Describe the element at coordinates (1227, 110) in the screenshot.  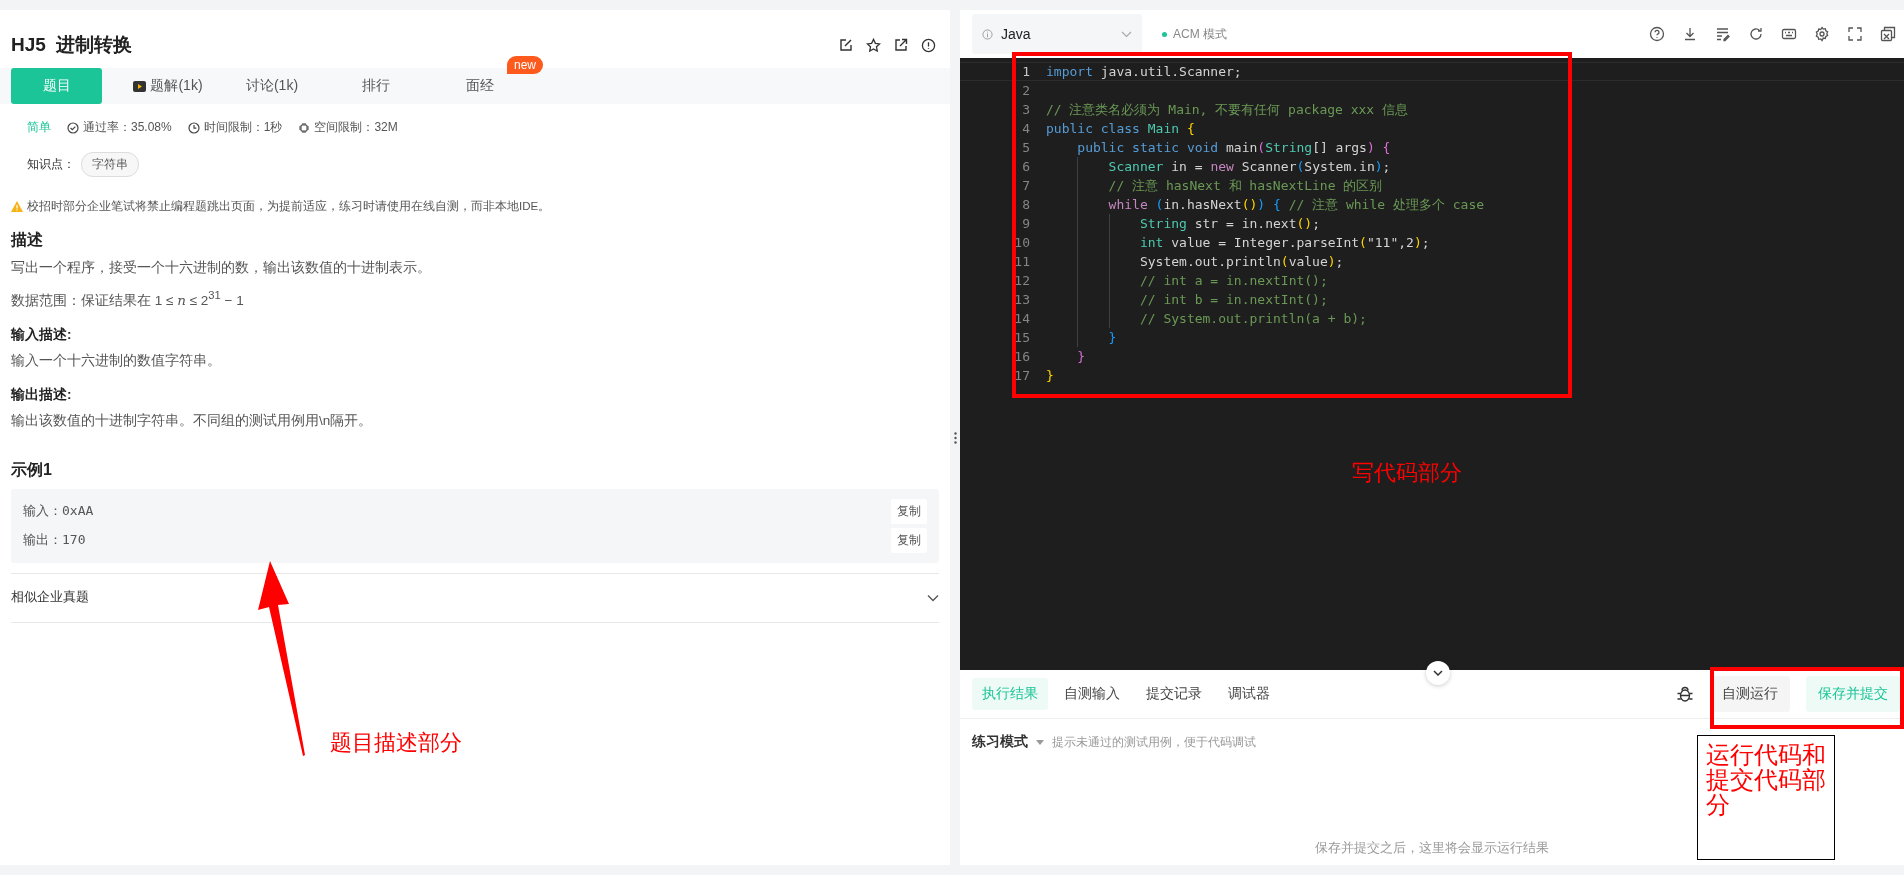
I see `code-line: // 注意类名必须为 Main, 不要有任何 package xxx 信息` at that location.